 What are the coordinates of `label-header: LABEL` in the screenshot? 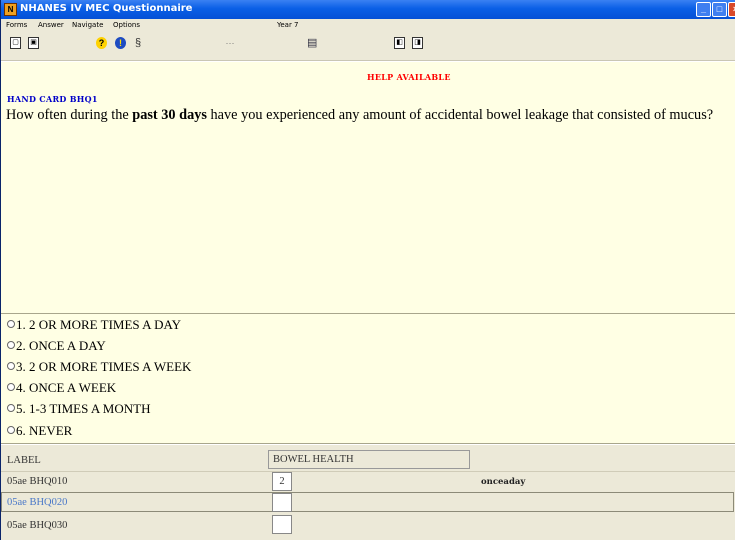 It's located at (24, 460).